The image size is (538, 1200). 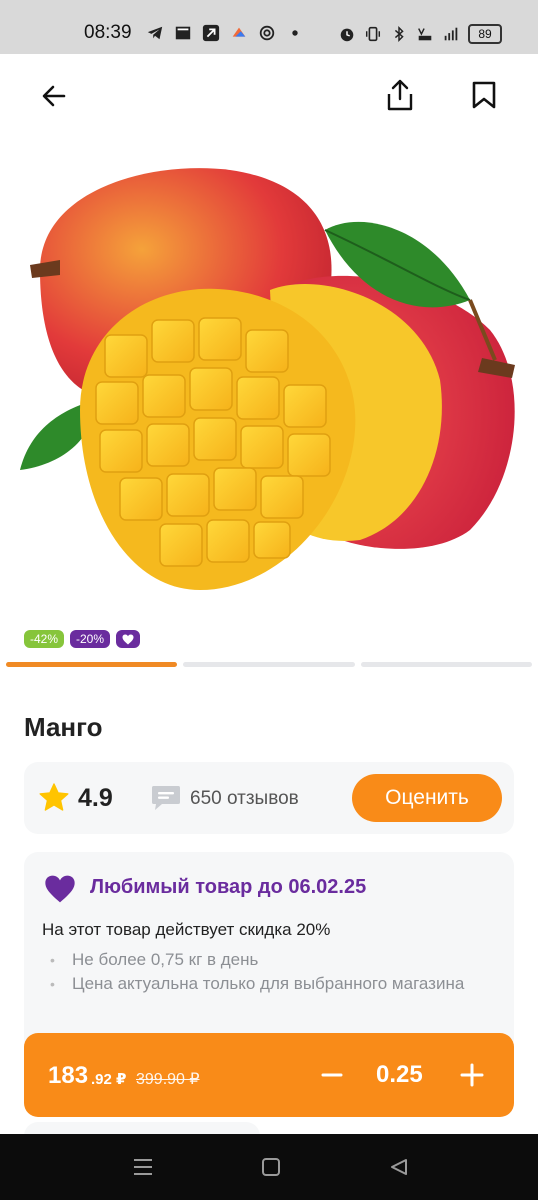 What do you see at coordinates (239, 32) in the screenshot?
I see `cloud-app-icon` at bounding box center [239, 32].